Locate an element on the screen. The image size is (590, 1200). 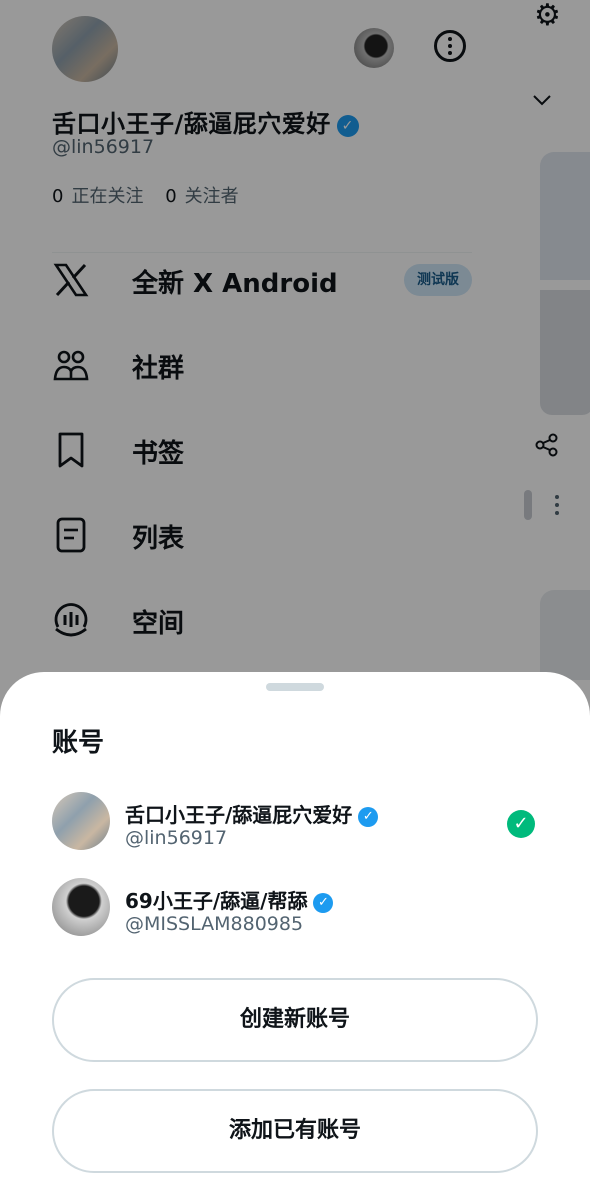
add-existing-account-button: 添加已有账号 is located at coordinates (295, 1131).